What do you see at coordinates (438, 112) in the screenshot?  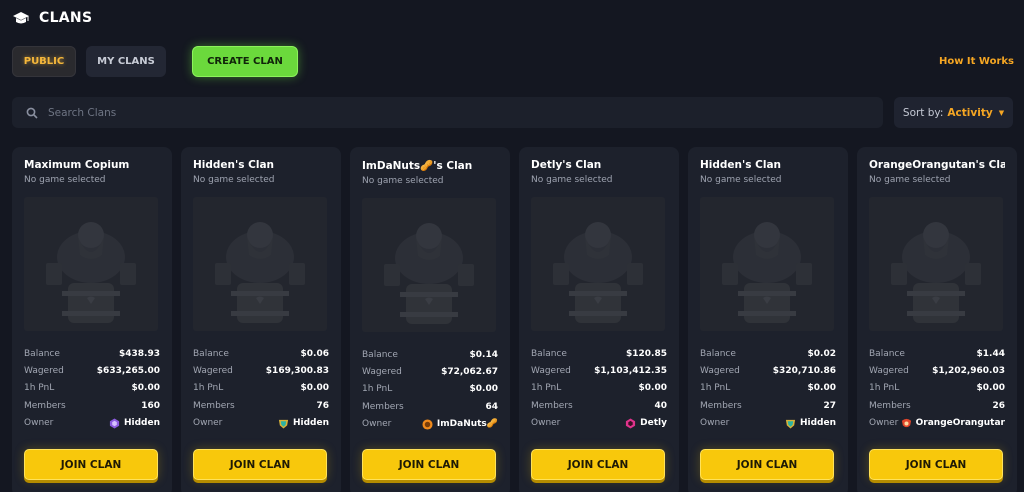 I see `search-input` at bounding box center [438, 112].